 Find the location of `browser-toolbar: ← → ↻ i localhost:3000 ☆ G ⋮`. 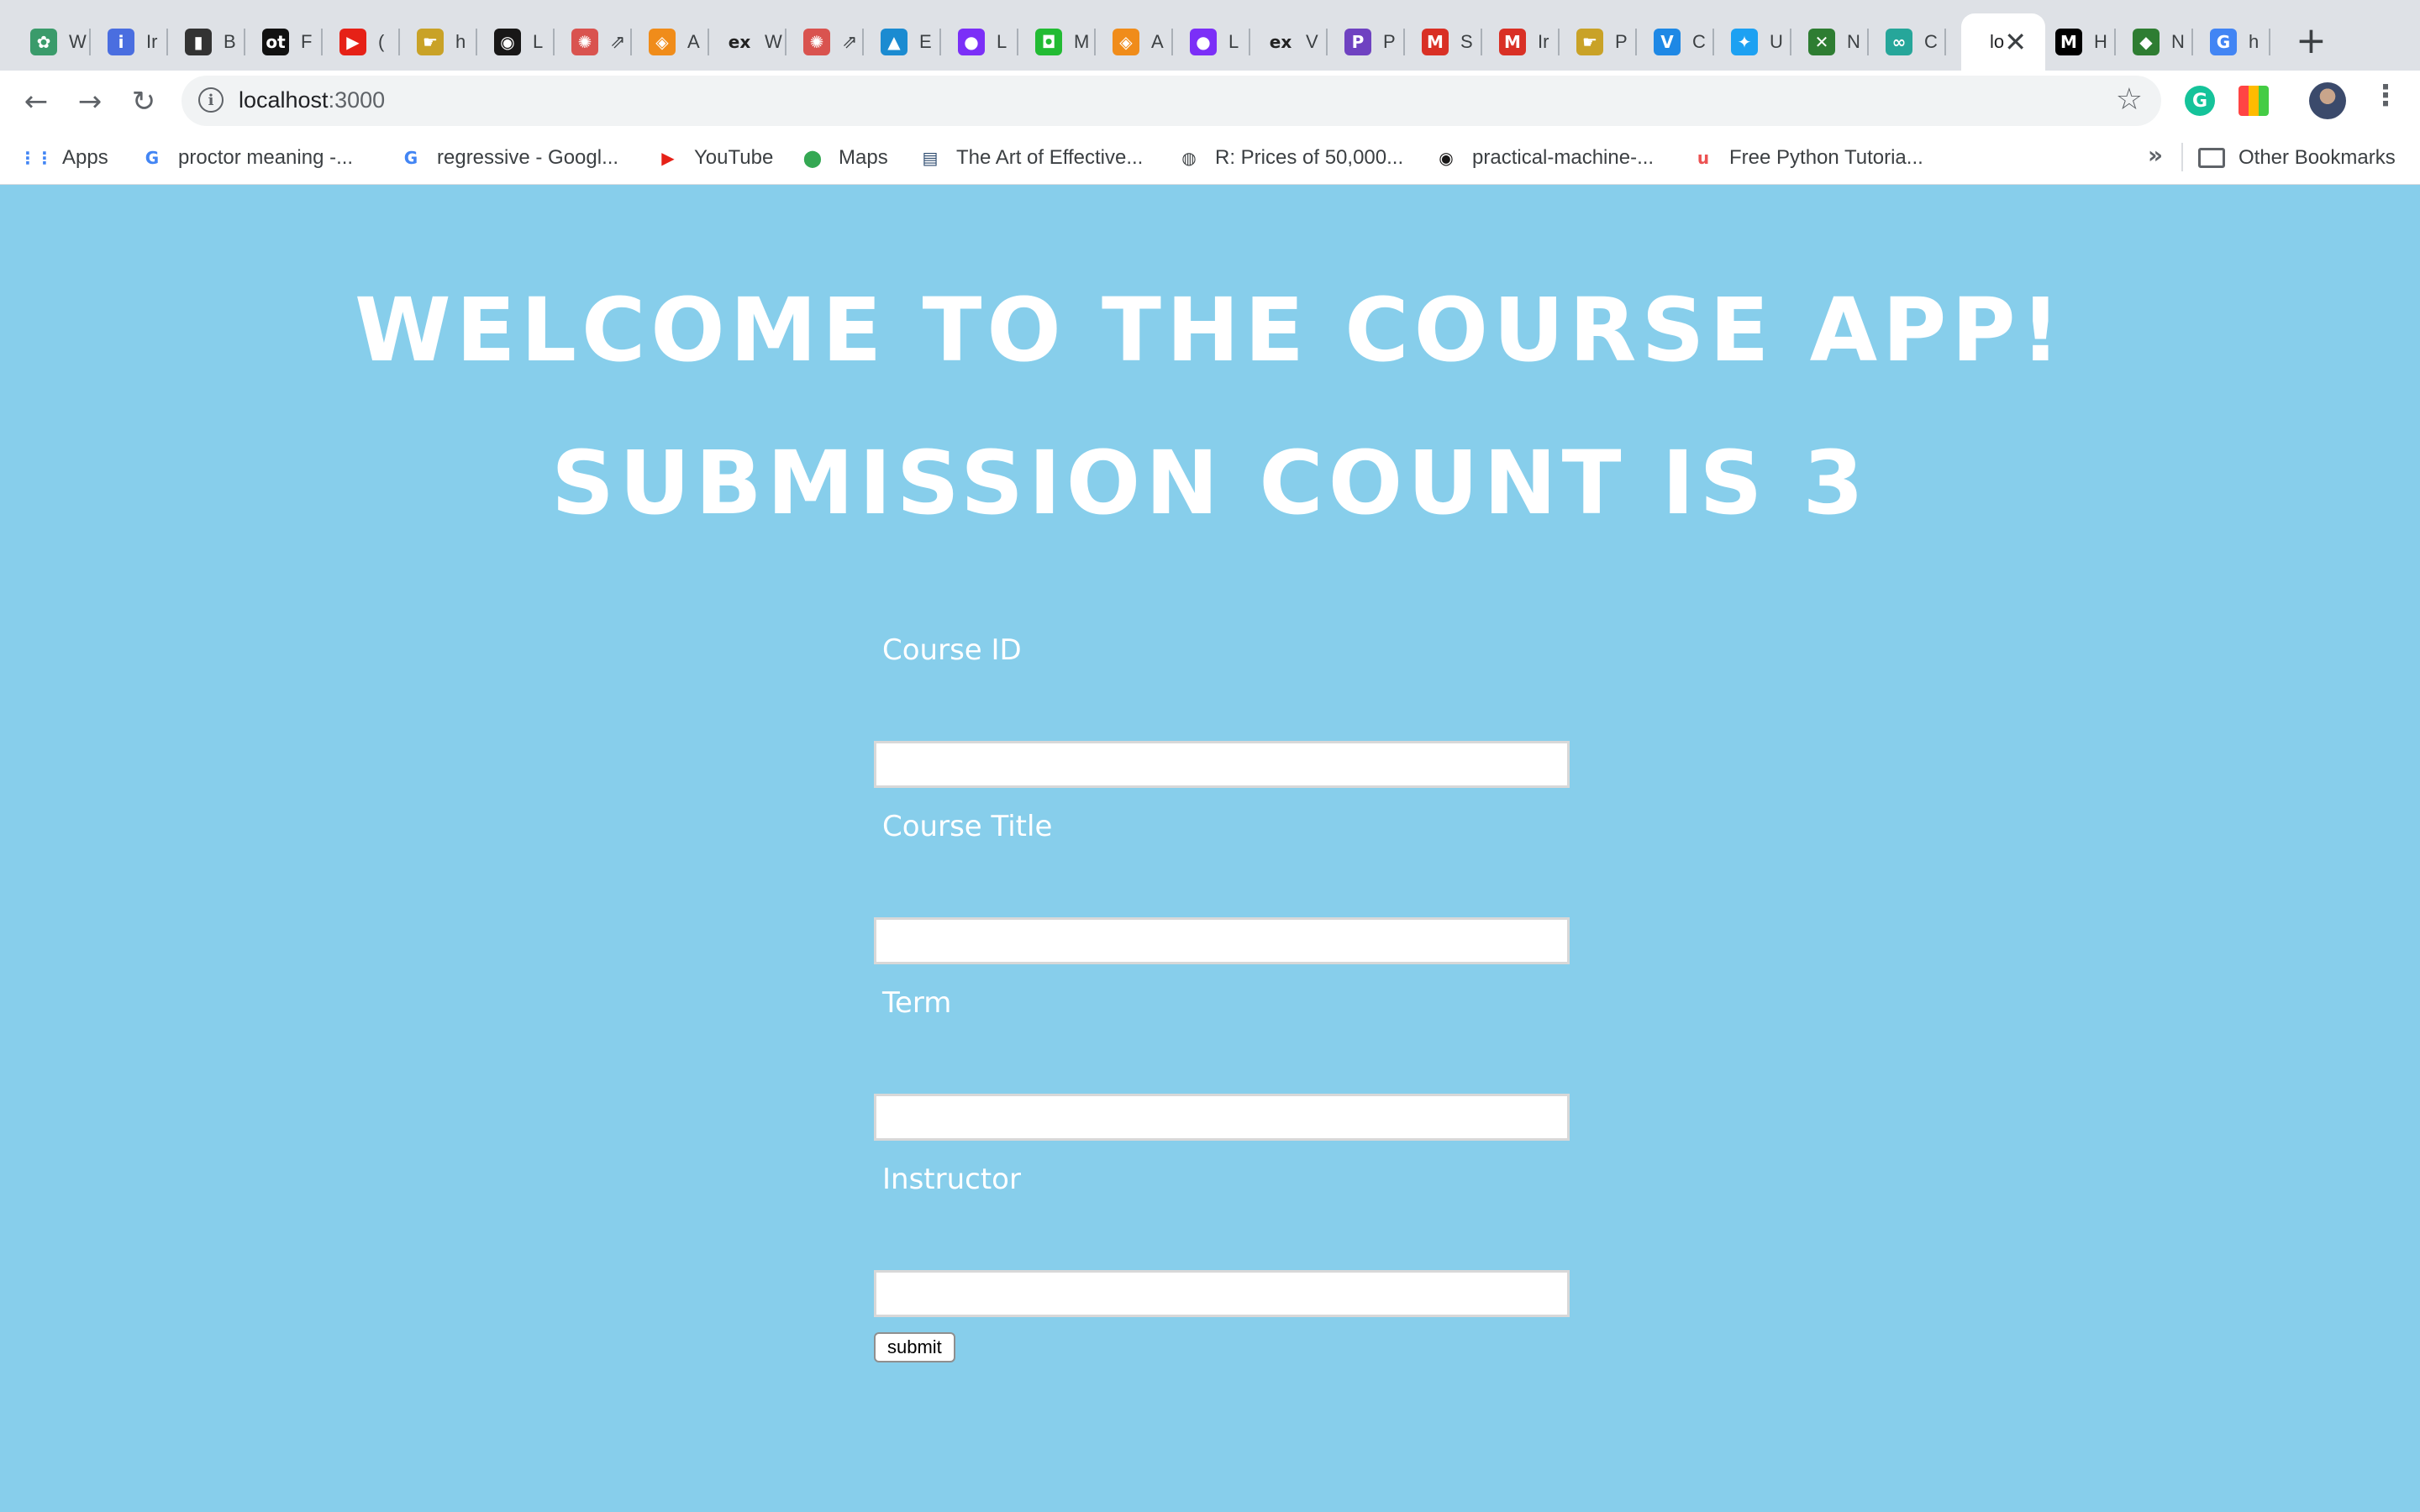

browser-toolbar: ← → ↻ i localhost:3000 ☆ G ⋮ is located at coordinates (1210, 101).